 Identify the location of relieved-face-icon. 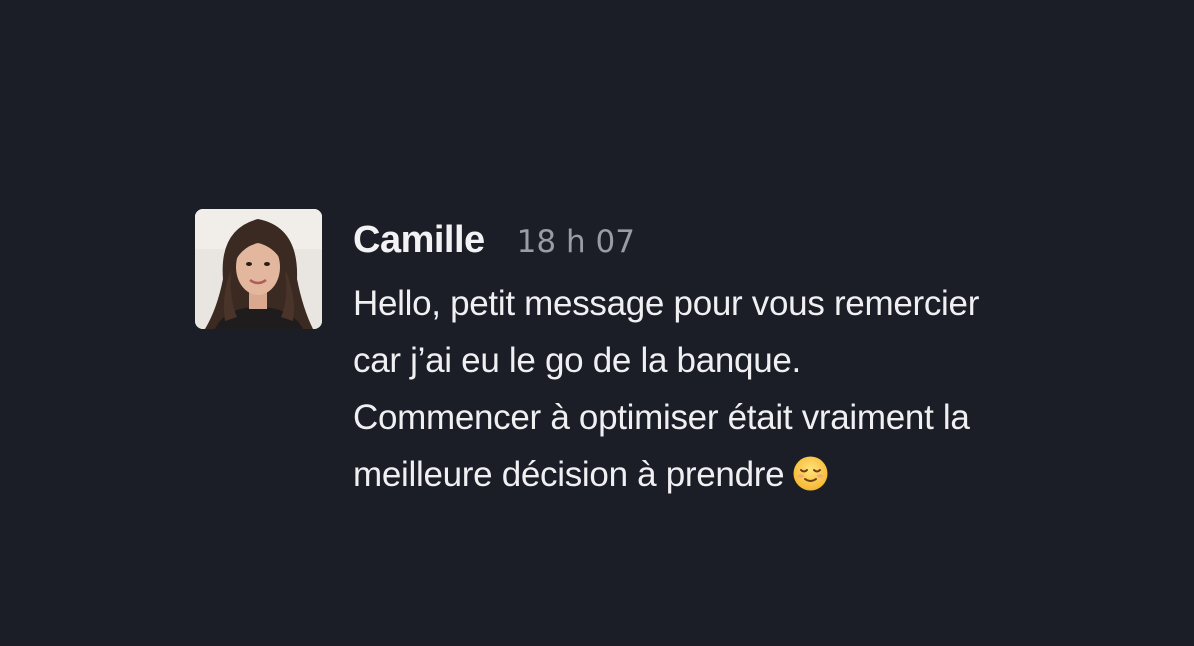
(810, 471).